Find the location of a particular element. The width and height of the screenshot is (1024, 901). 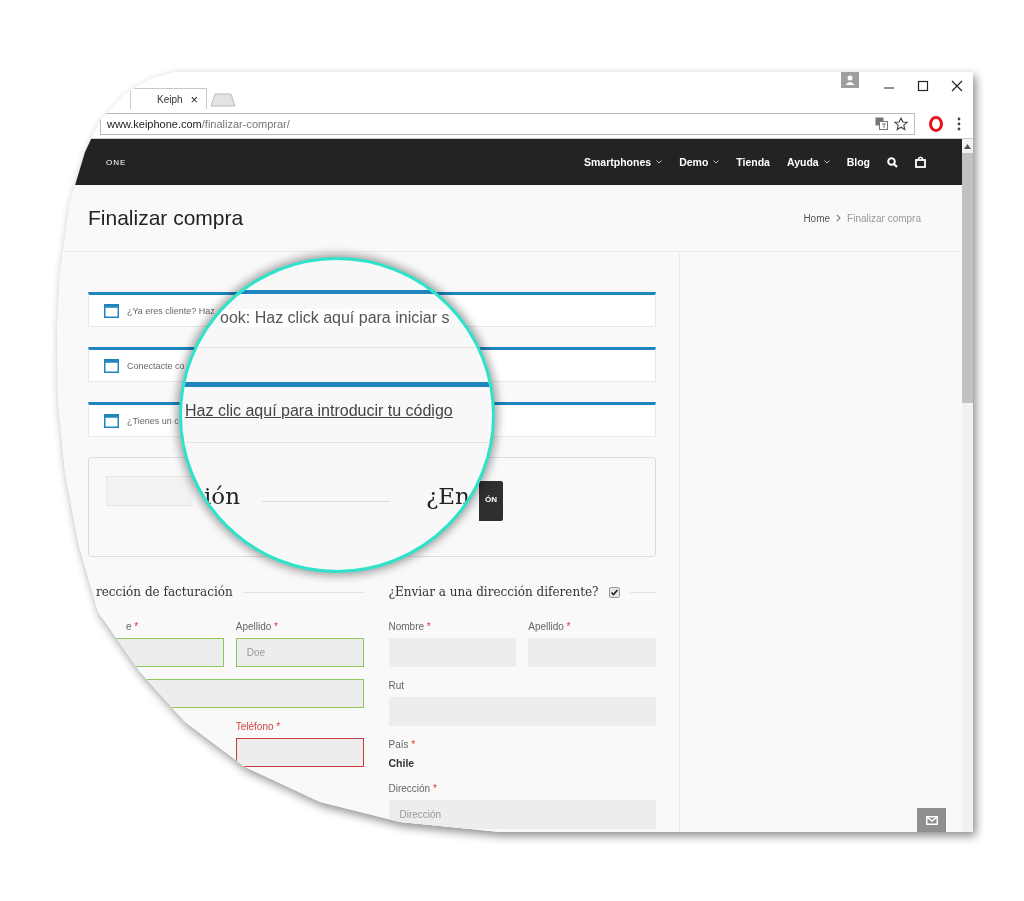

input-field is located at coordinates (299, 752).